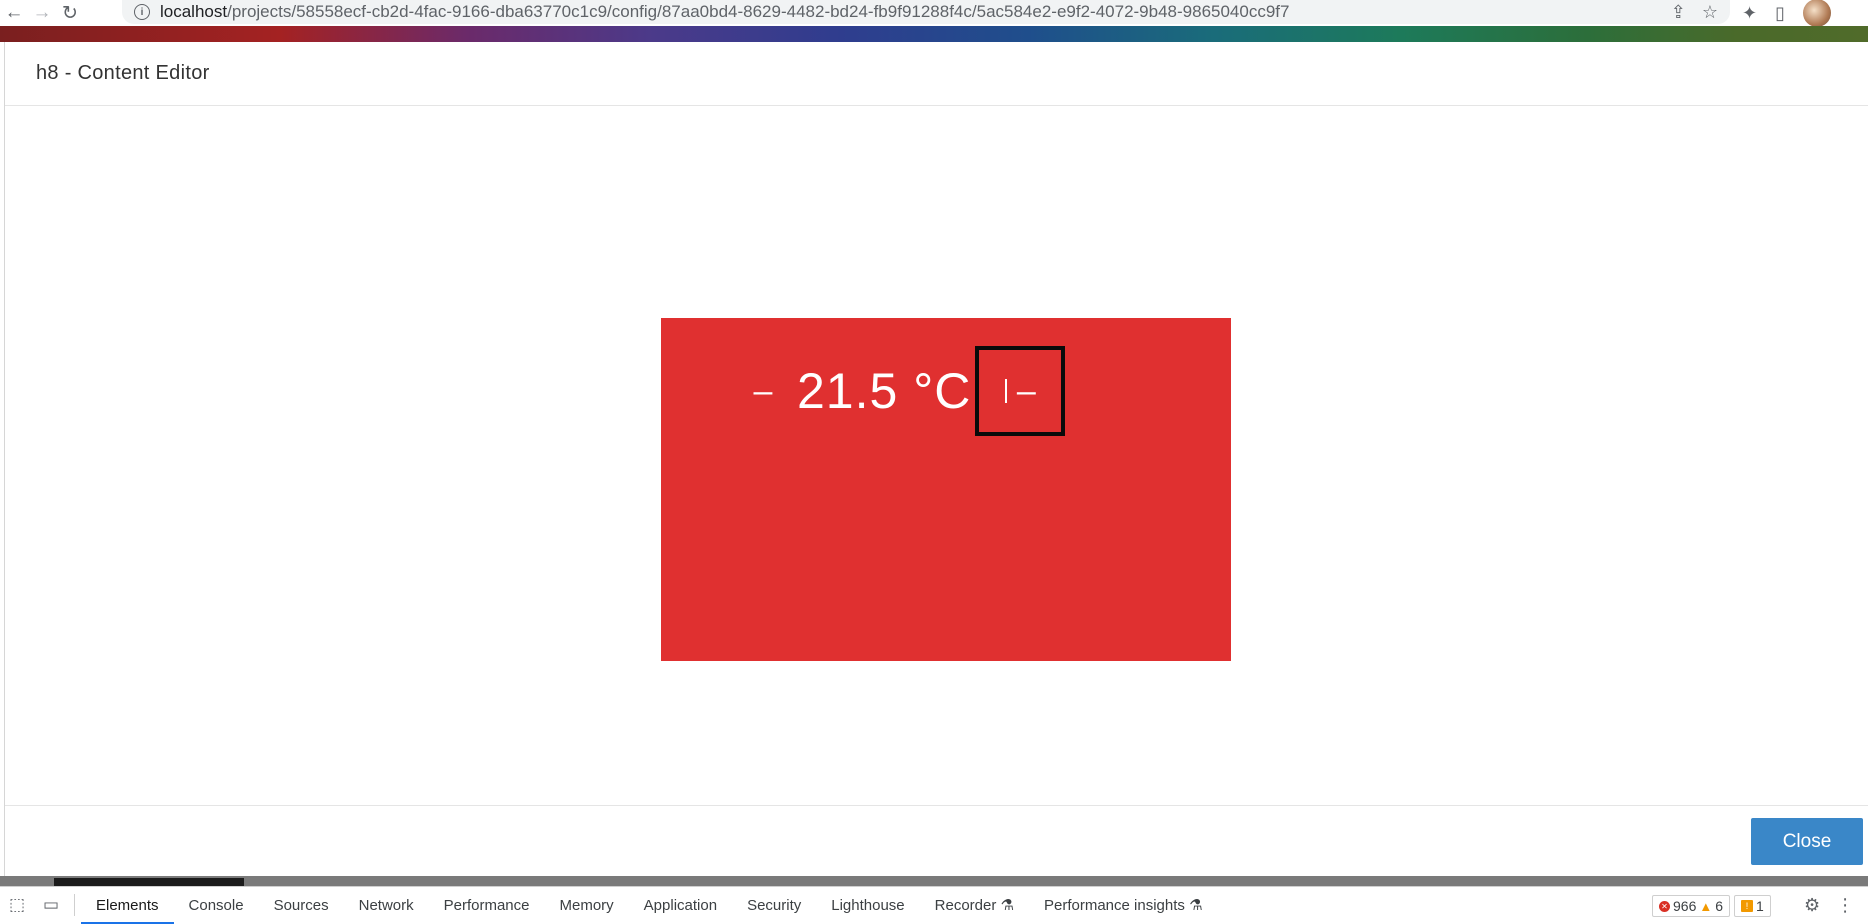 Image resolution: width=1868 pixels, height=924 pixels. I want to click on issues-badge: ! 1, so click(1752, 906).